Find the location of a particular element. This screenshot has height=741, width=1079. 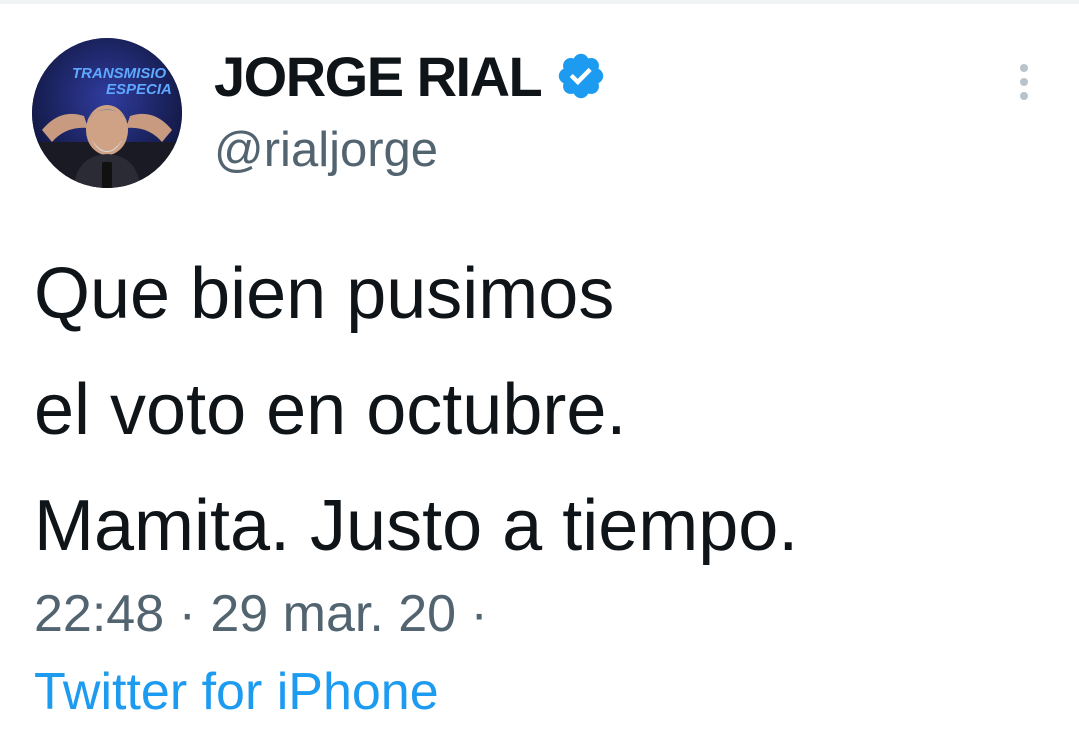

tweet-text-line: el voto en octubre. is located at coordinates (330, 410).